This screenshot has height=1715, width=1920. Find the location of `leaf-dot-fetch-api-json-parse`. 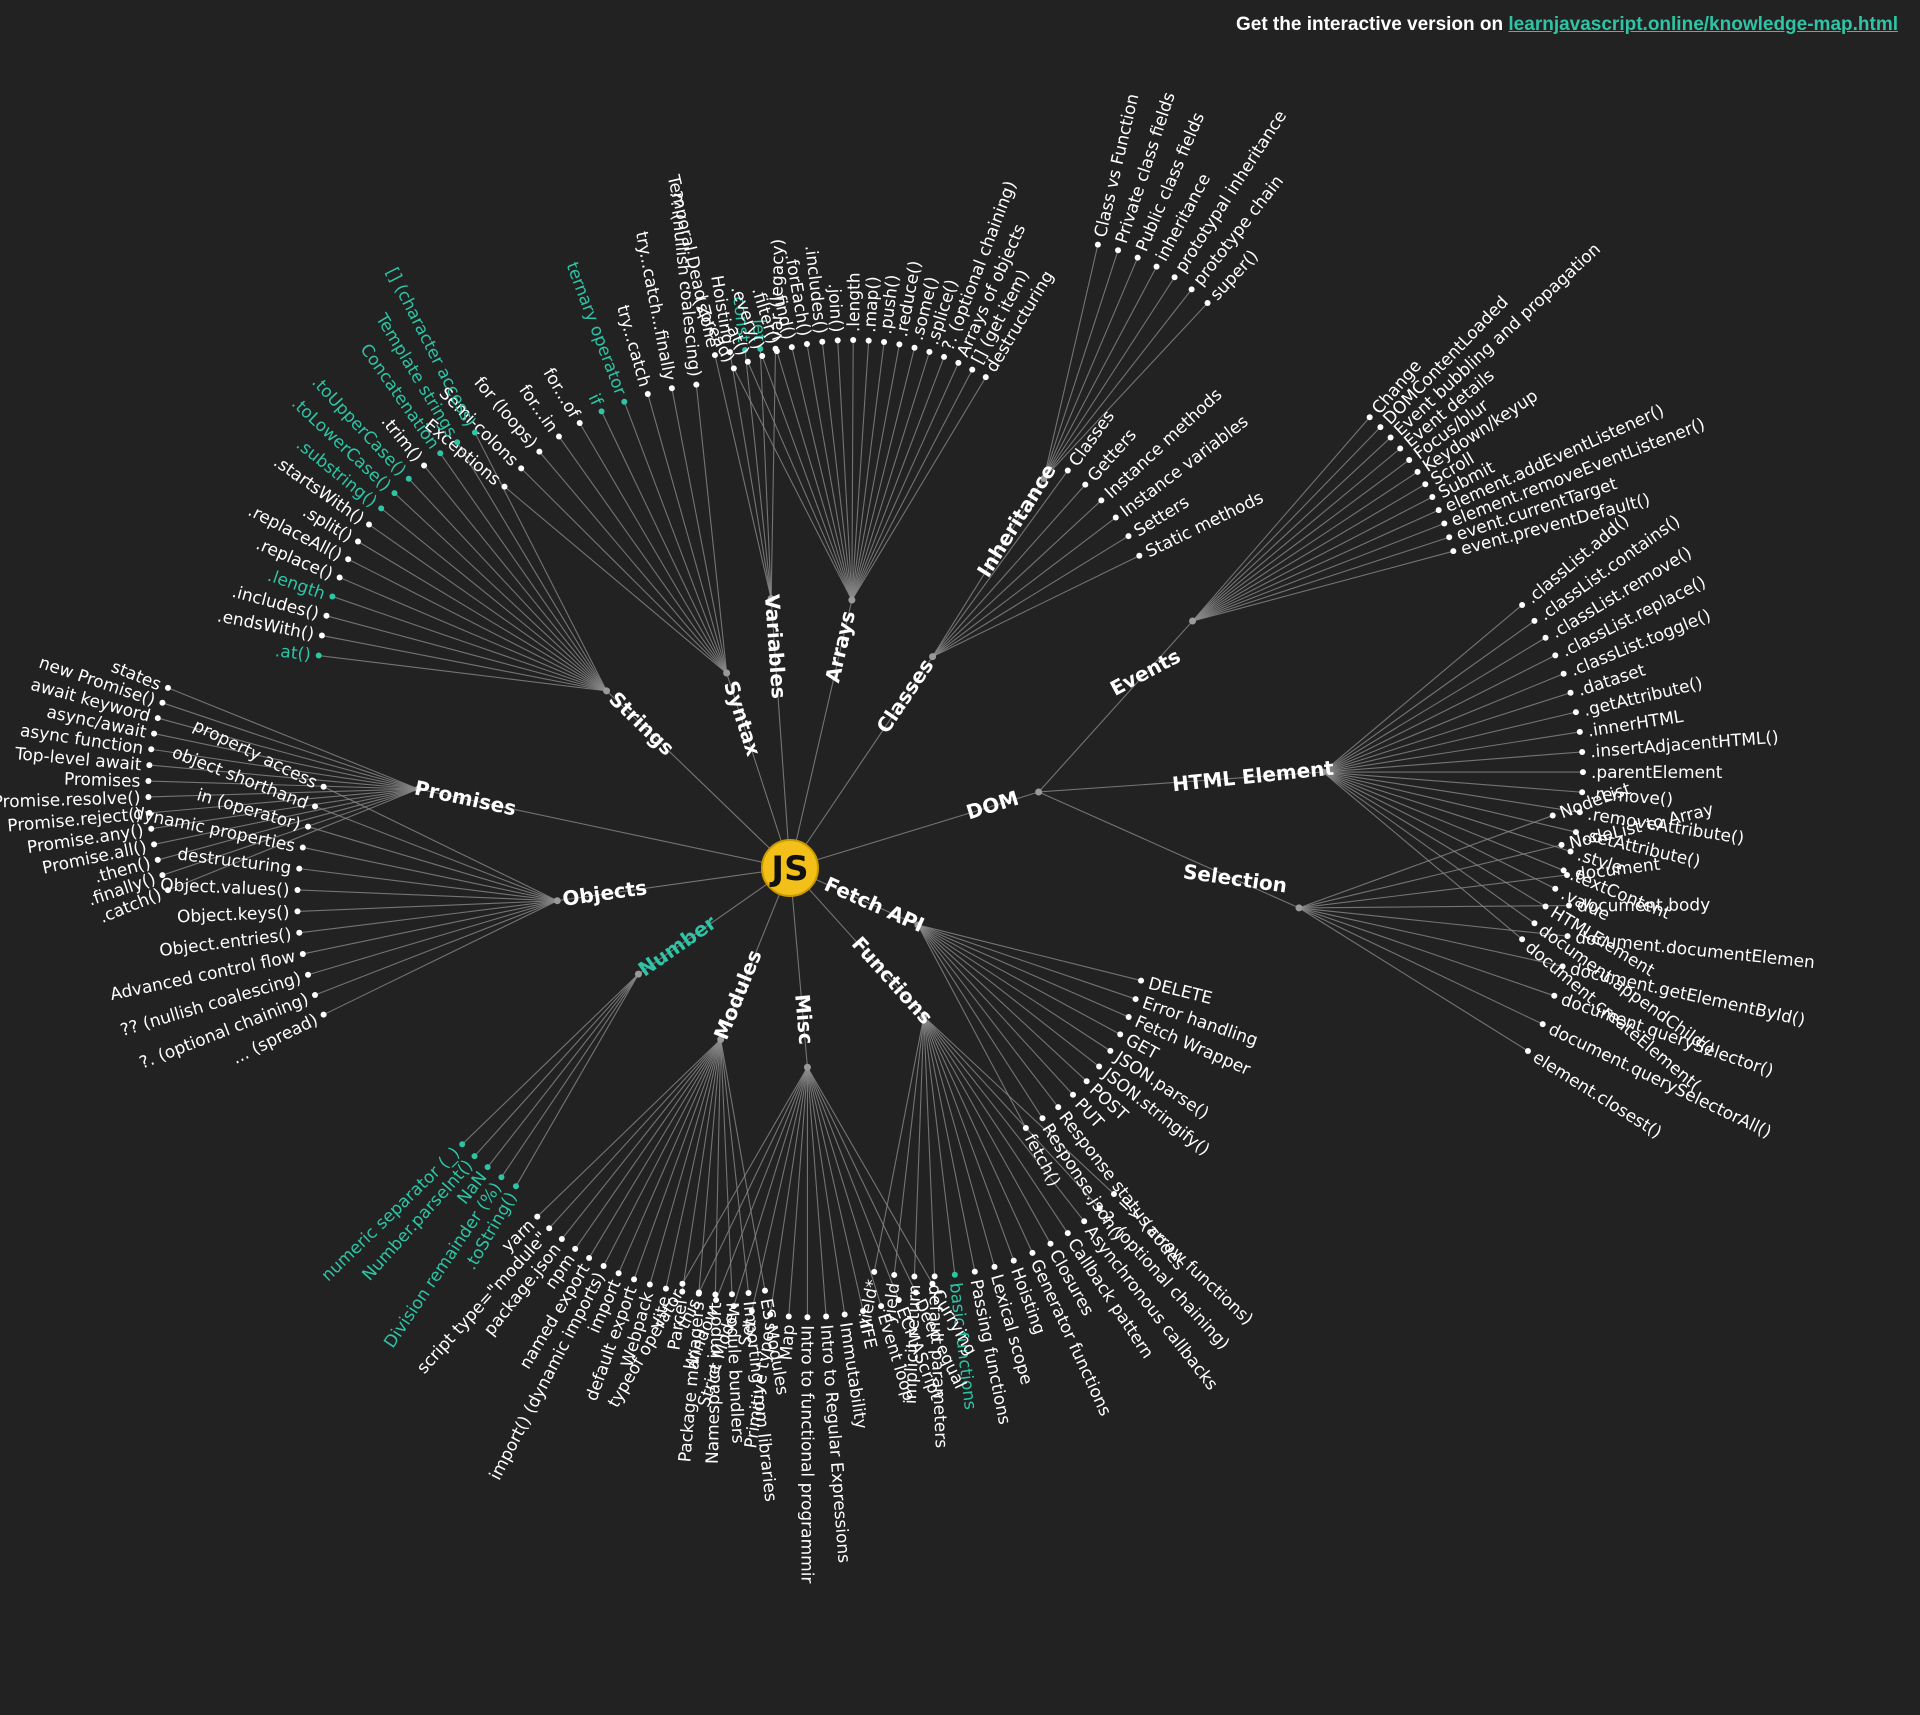

leaf-dot-fetch-api-json-parse is located at coordinates (1110, 1050).